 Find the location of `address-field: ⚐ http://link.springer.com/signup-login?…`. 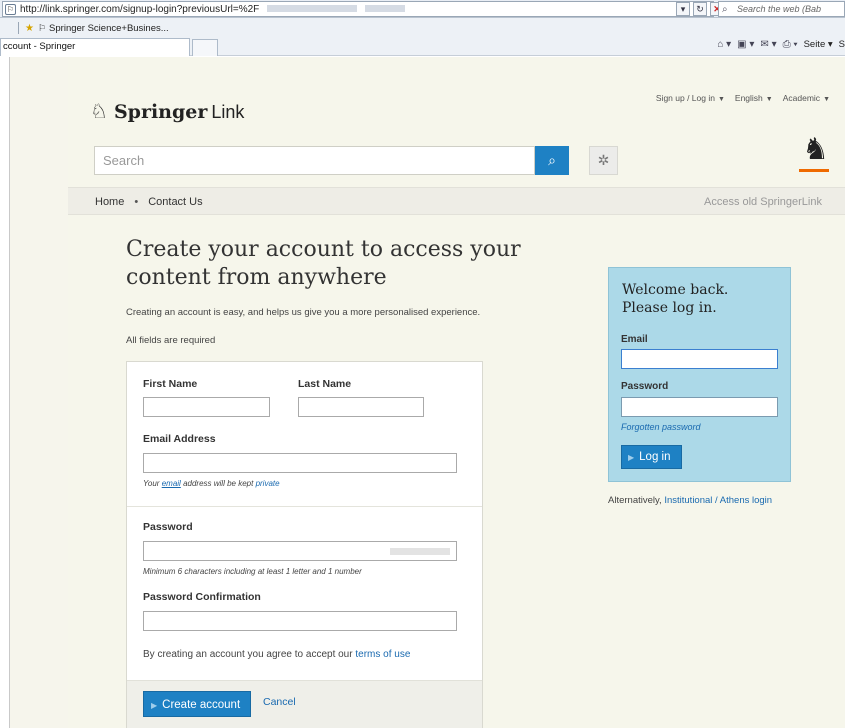

address-field: ⚐ http://link.springer.com/signup-login?… is located at coordinates (358, 9).